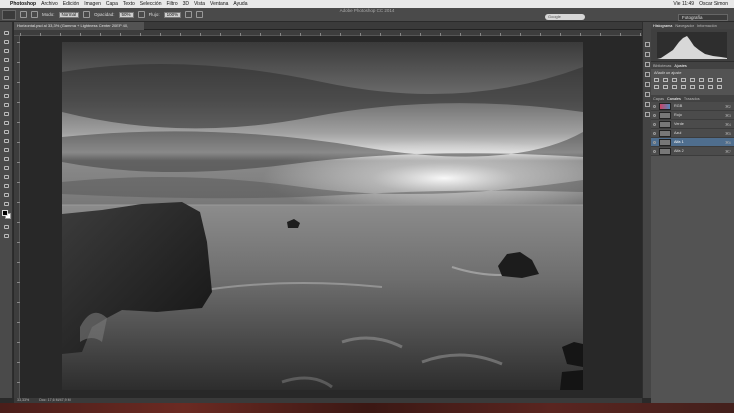 The width and height of the screenshot is (734, 413). Describe the element at coordinates (87, 14) in the screenshot. I see `pressure-icon` at that location.